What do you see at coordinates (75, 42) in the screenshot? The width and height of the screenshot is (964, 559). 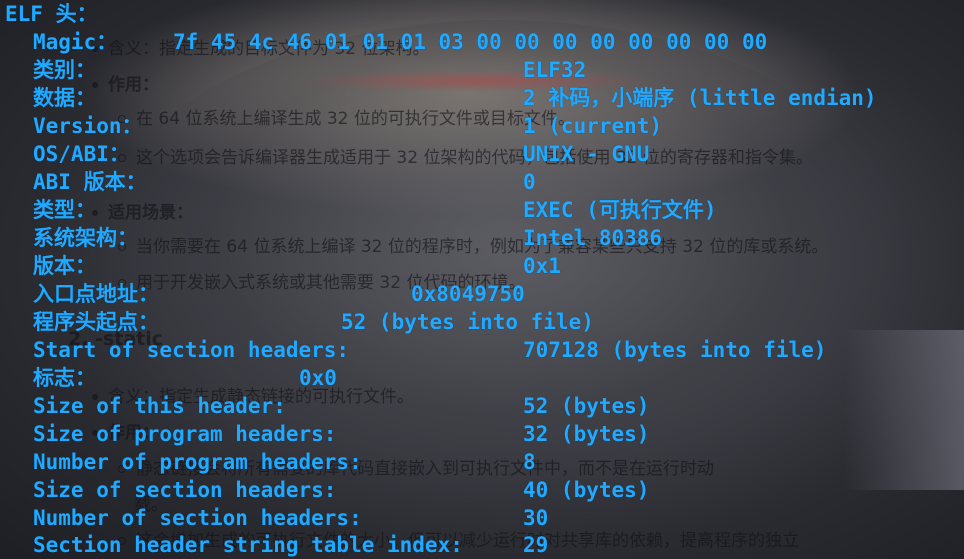 I see `elf-label: Magic：` at bounding box center [75, 42].